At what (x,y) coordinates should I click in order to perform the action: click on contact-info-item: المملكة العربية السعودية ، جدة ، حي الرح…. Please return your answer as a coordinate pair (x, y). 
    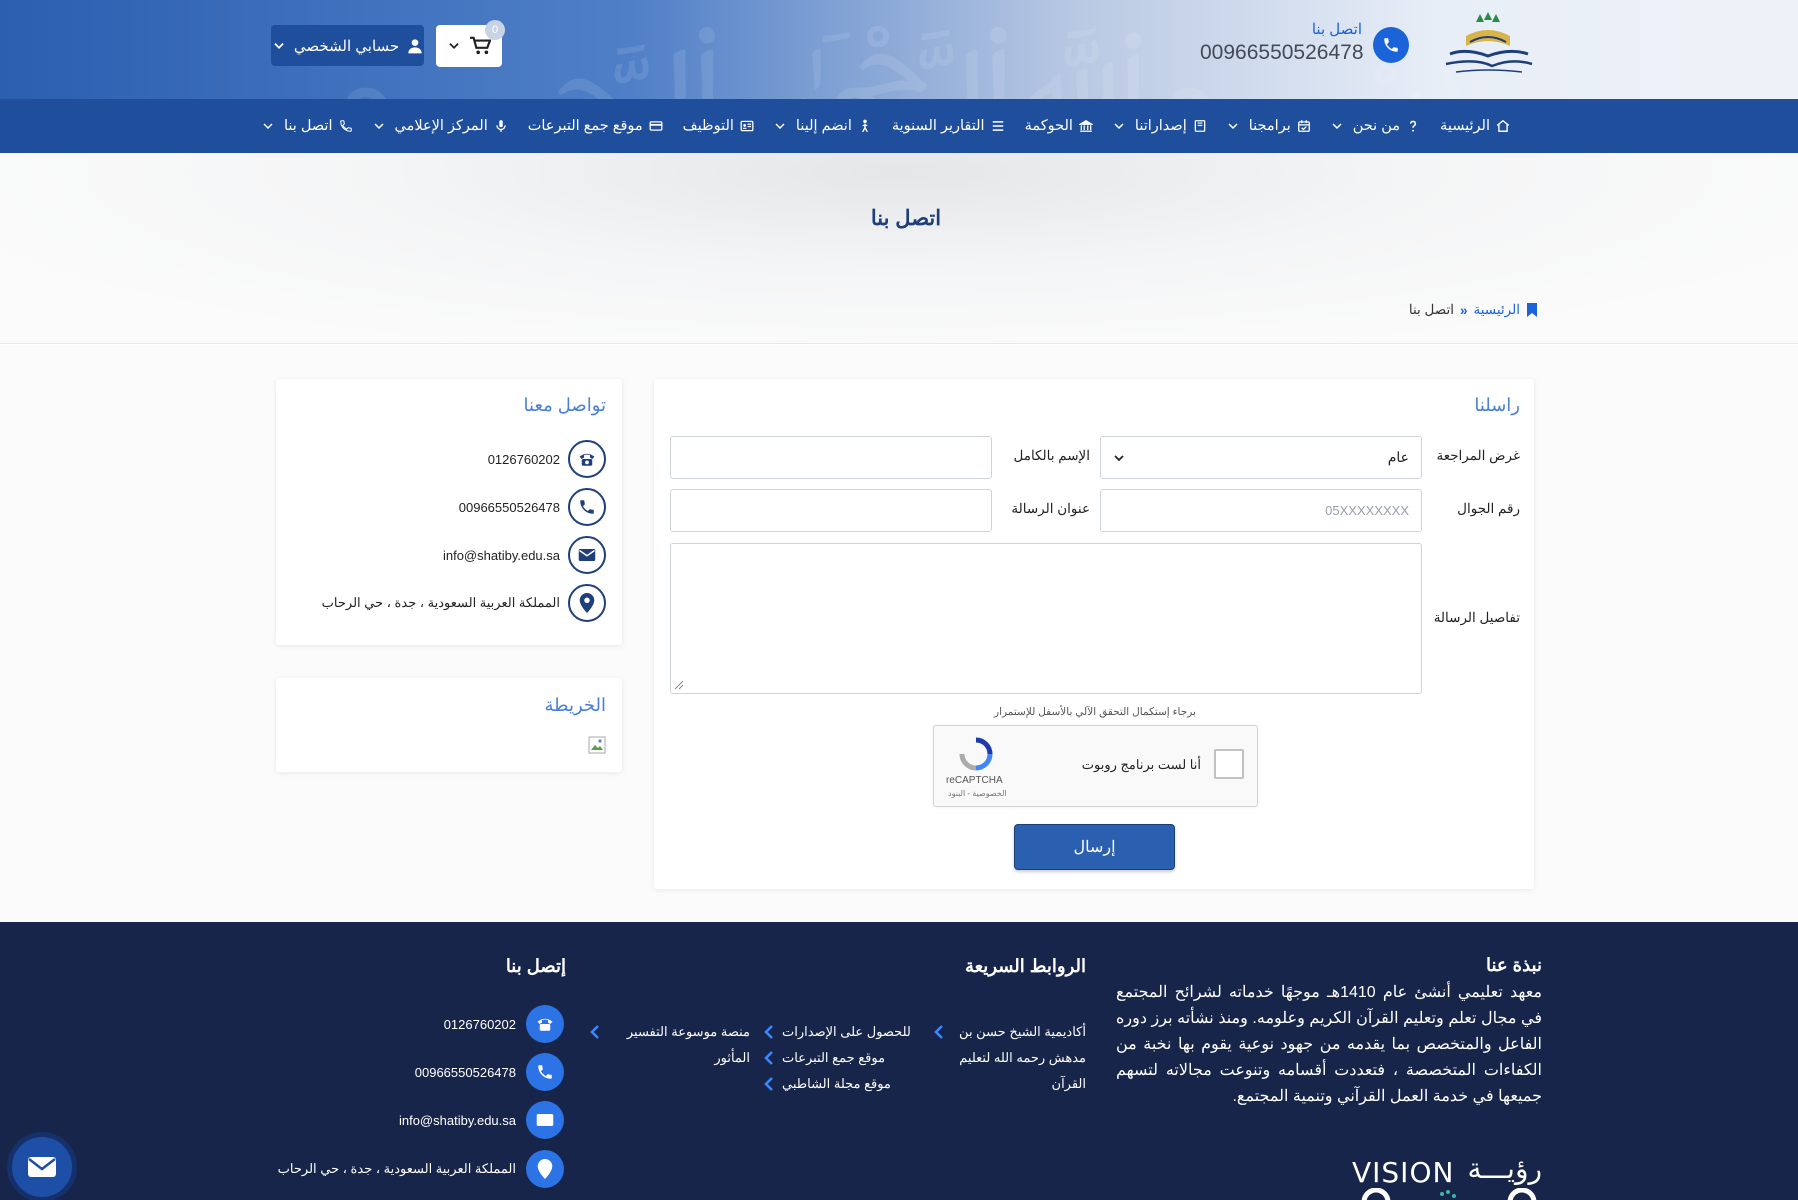
    Looking at the image, I should click on (464, 603).